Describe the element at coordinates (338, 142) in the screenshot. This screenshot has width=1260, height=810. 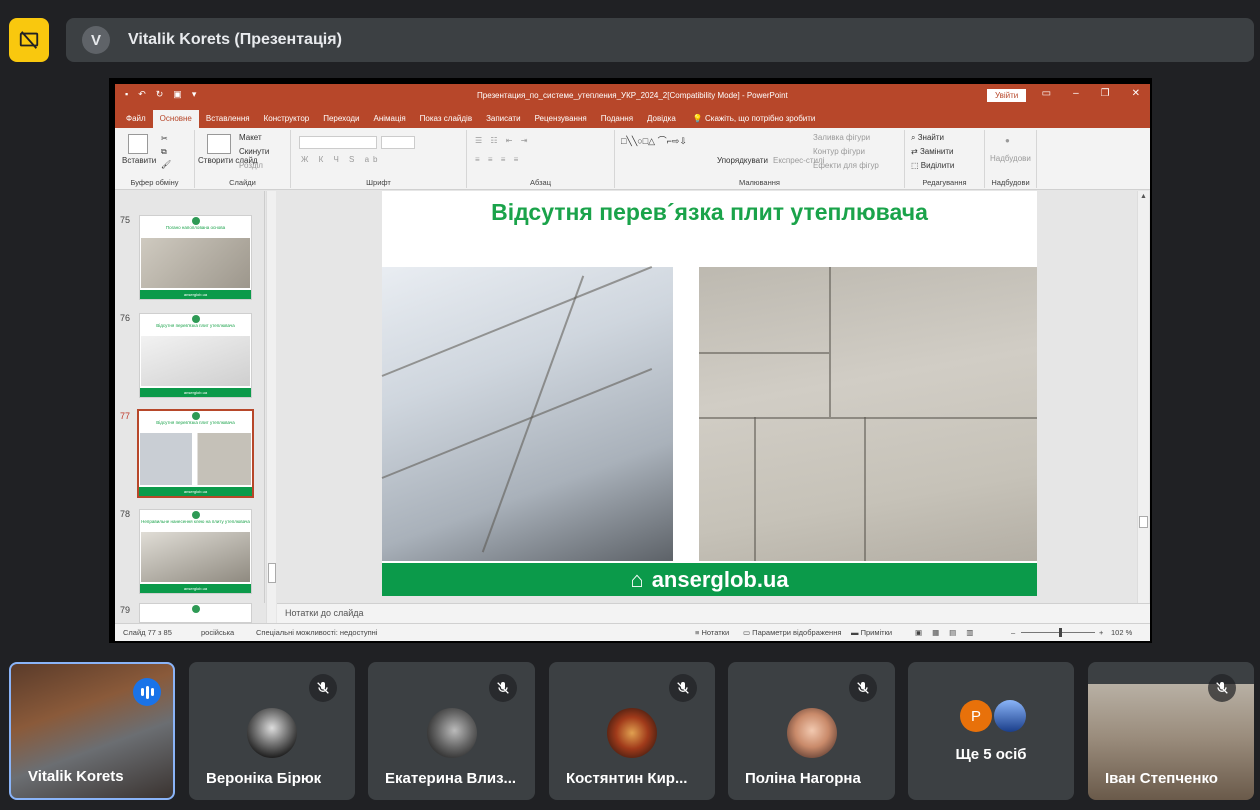
I see `font-name-dropdown` at that location.